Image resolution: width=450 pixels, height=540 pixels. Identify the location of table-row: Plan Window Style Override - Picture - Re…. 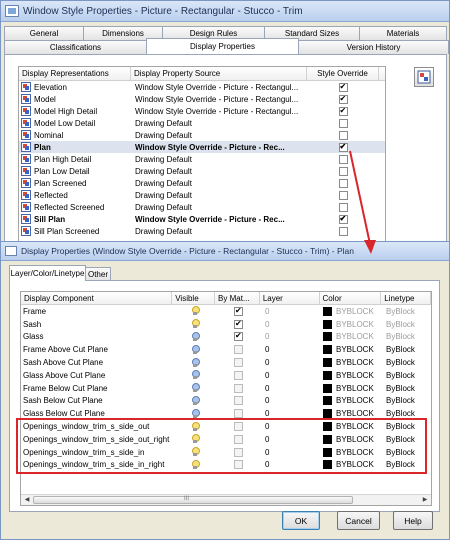
(202, 147).